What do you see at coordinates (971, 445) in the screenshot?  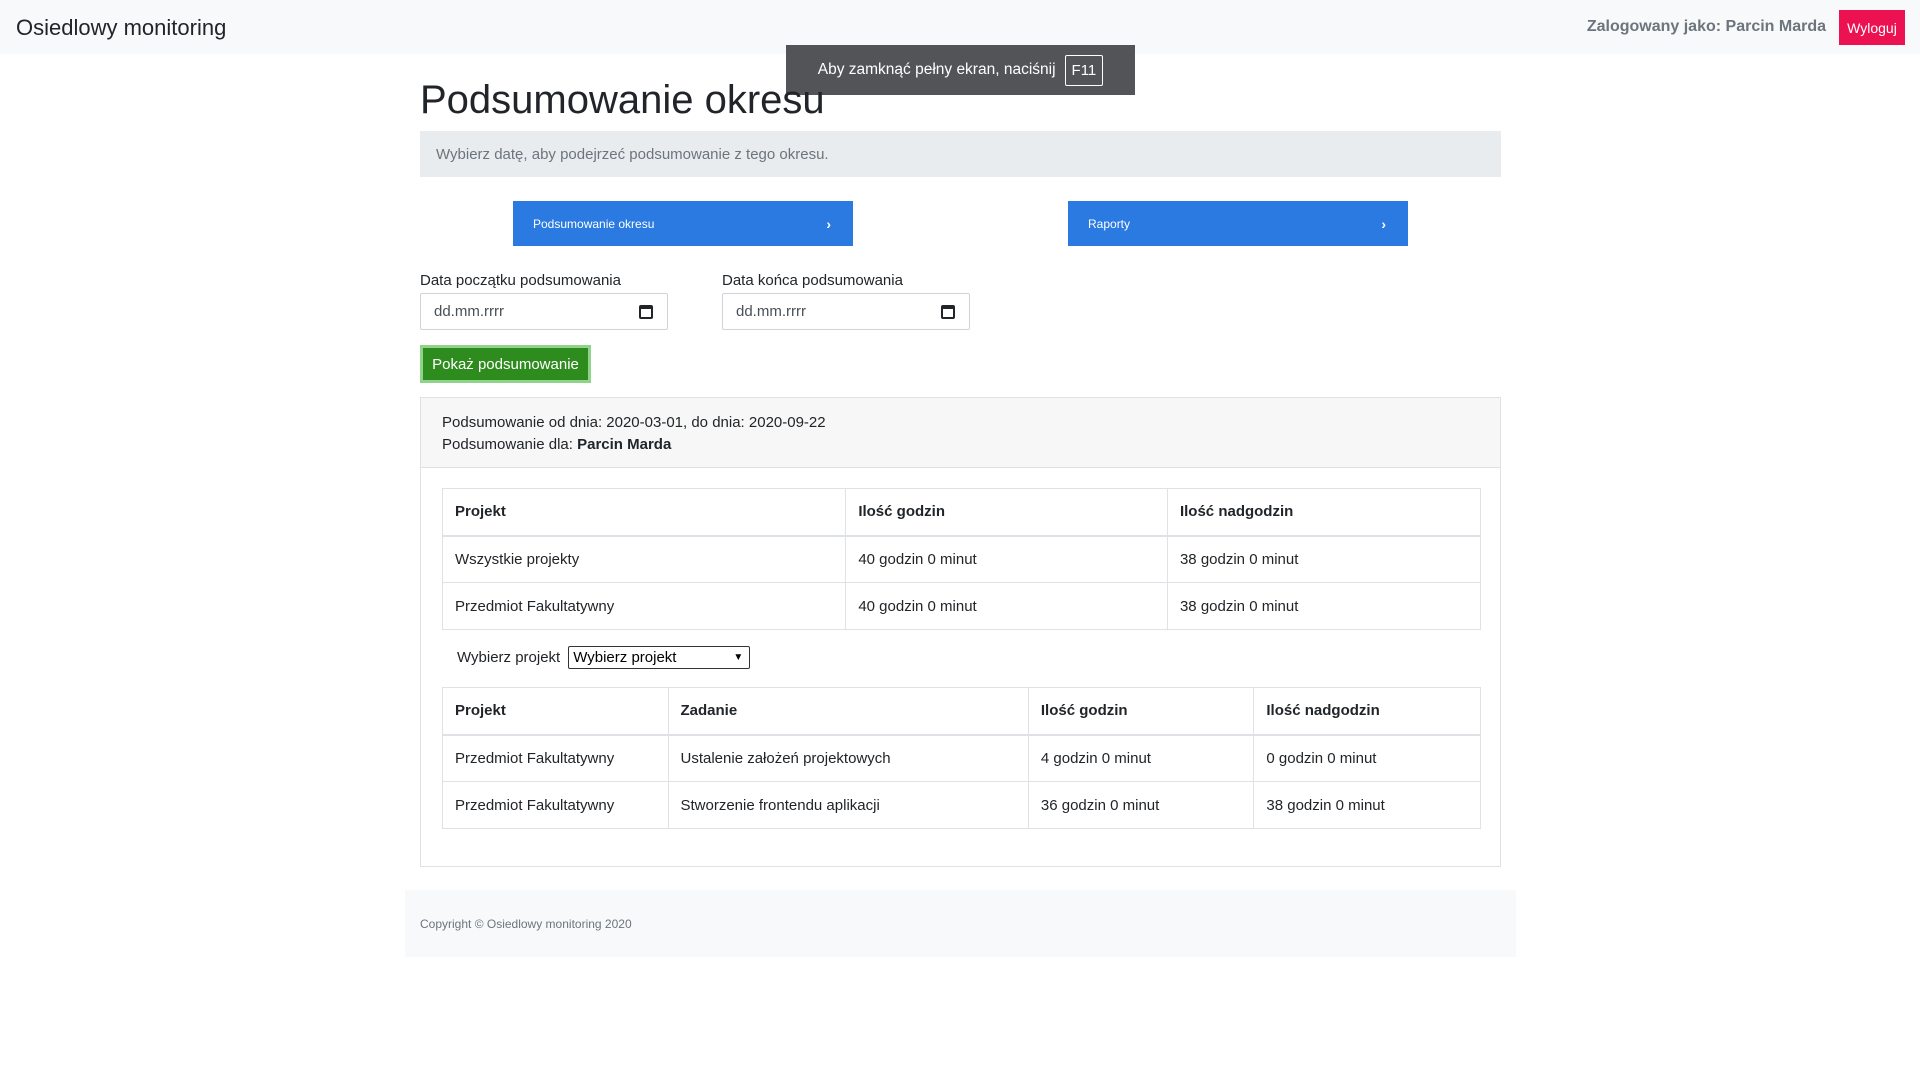 I see `summary-for-line: Podsumowanie dla: Parcin Marda` at bounding box center [971, 445].